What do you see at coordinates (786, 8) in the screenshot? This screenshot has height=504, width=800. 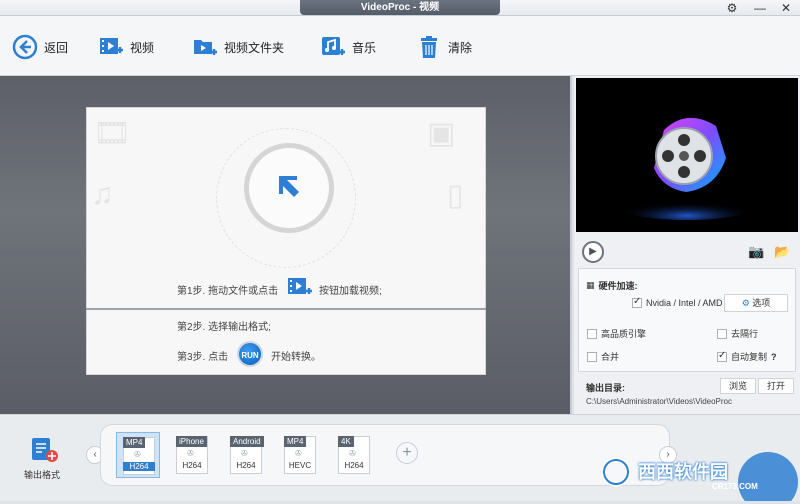 I see `close-button: ✕` at bounding box center [786, 8].